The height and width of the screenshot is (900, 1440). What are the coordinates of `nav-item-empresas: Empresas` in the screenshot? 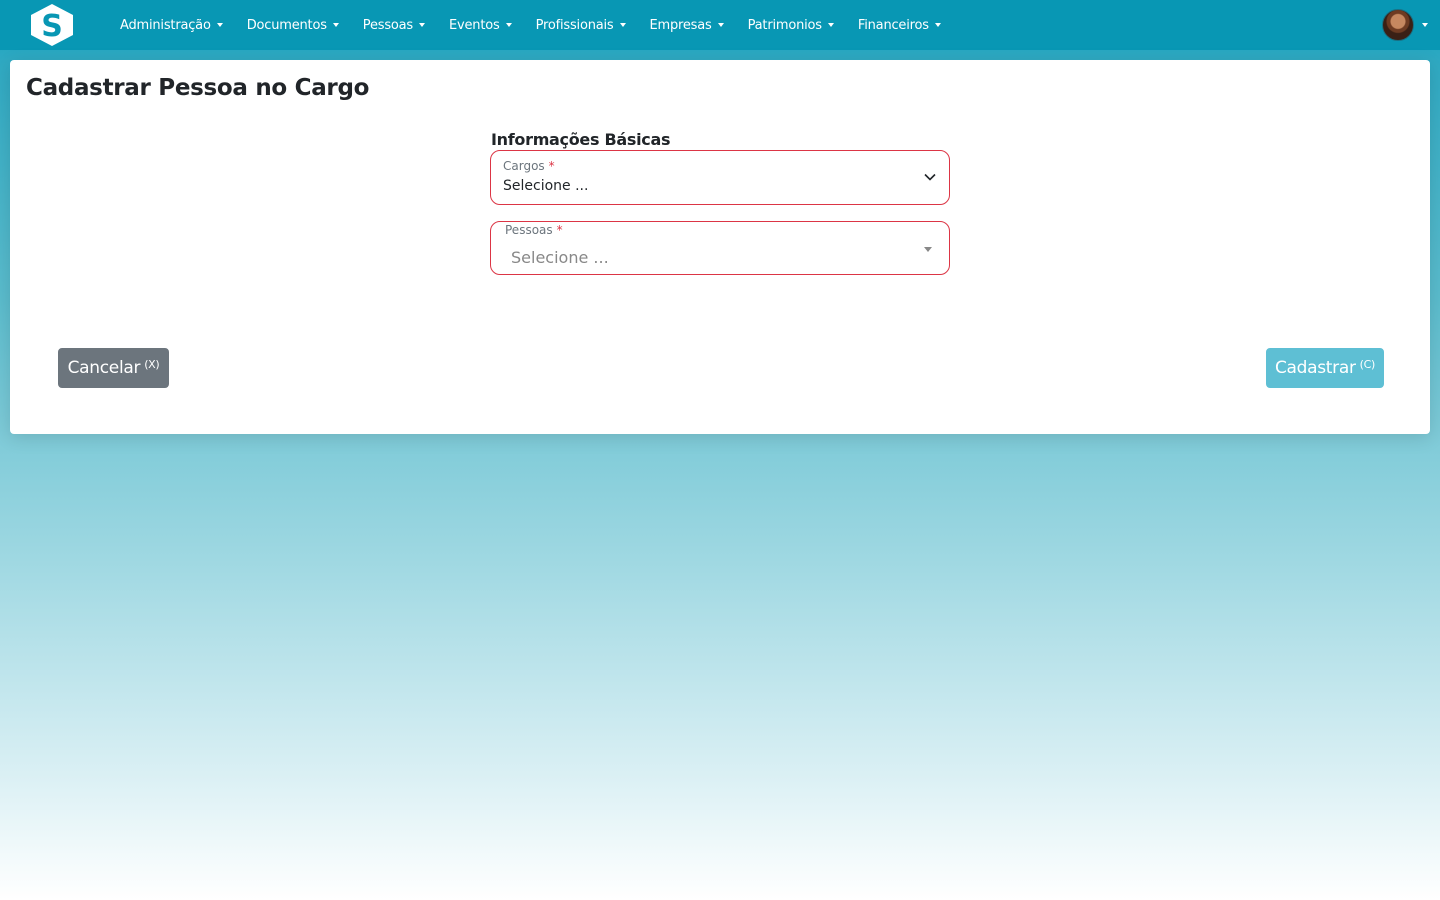 It's located at (687, 25).